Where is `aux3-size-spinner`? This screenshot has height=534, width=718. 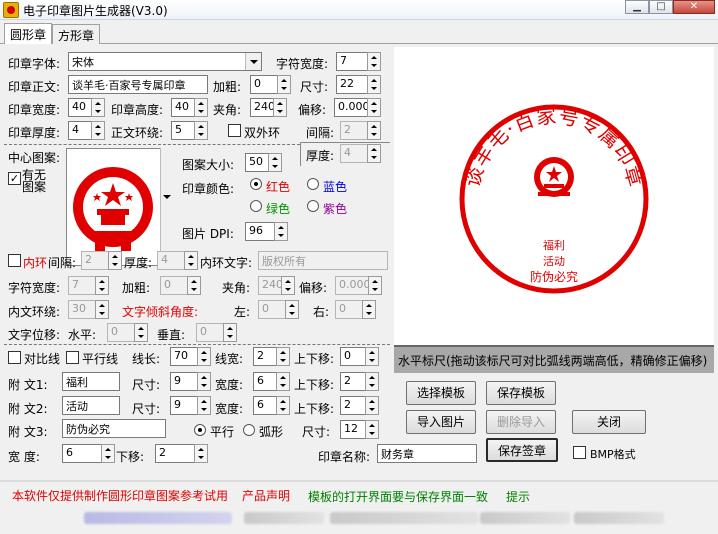
aux3-size-spinner is located at coordinates (372, 429).